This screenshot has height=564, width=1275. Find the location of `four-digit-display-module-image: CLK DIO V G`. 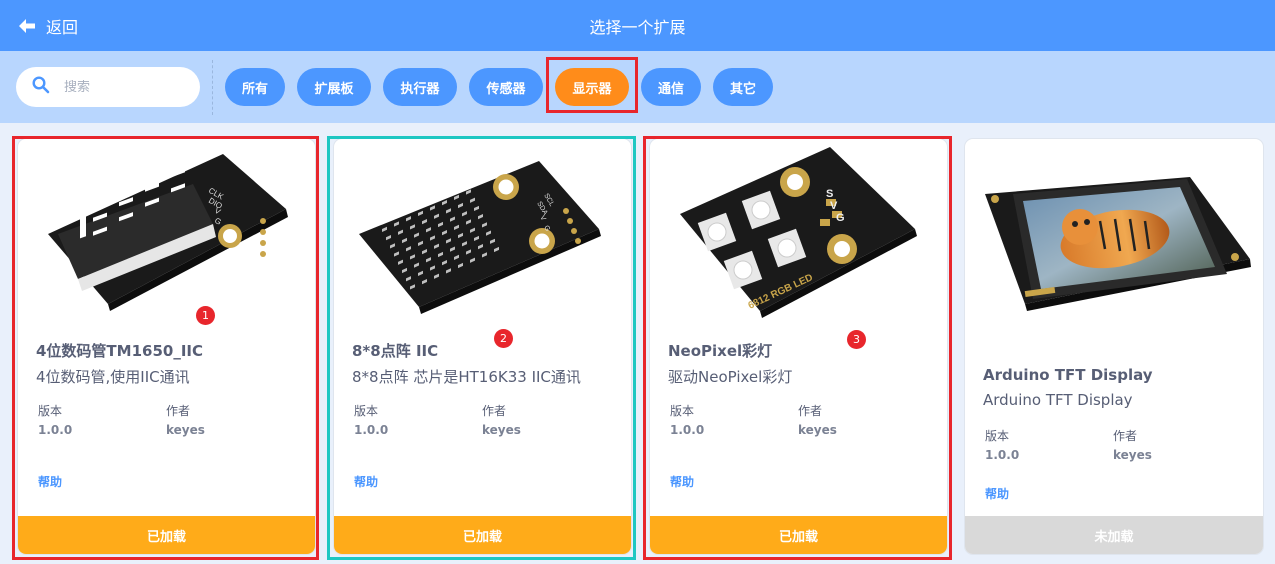

four-digit-display-module-image: CLK DIO V G is located at coordinates (166, 231).